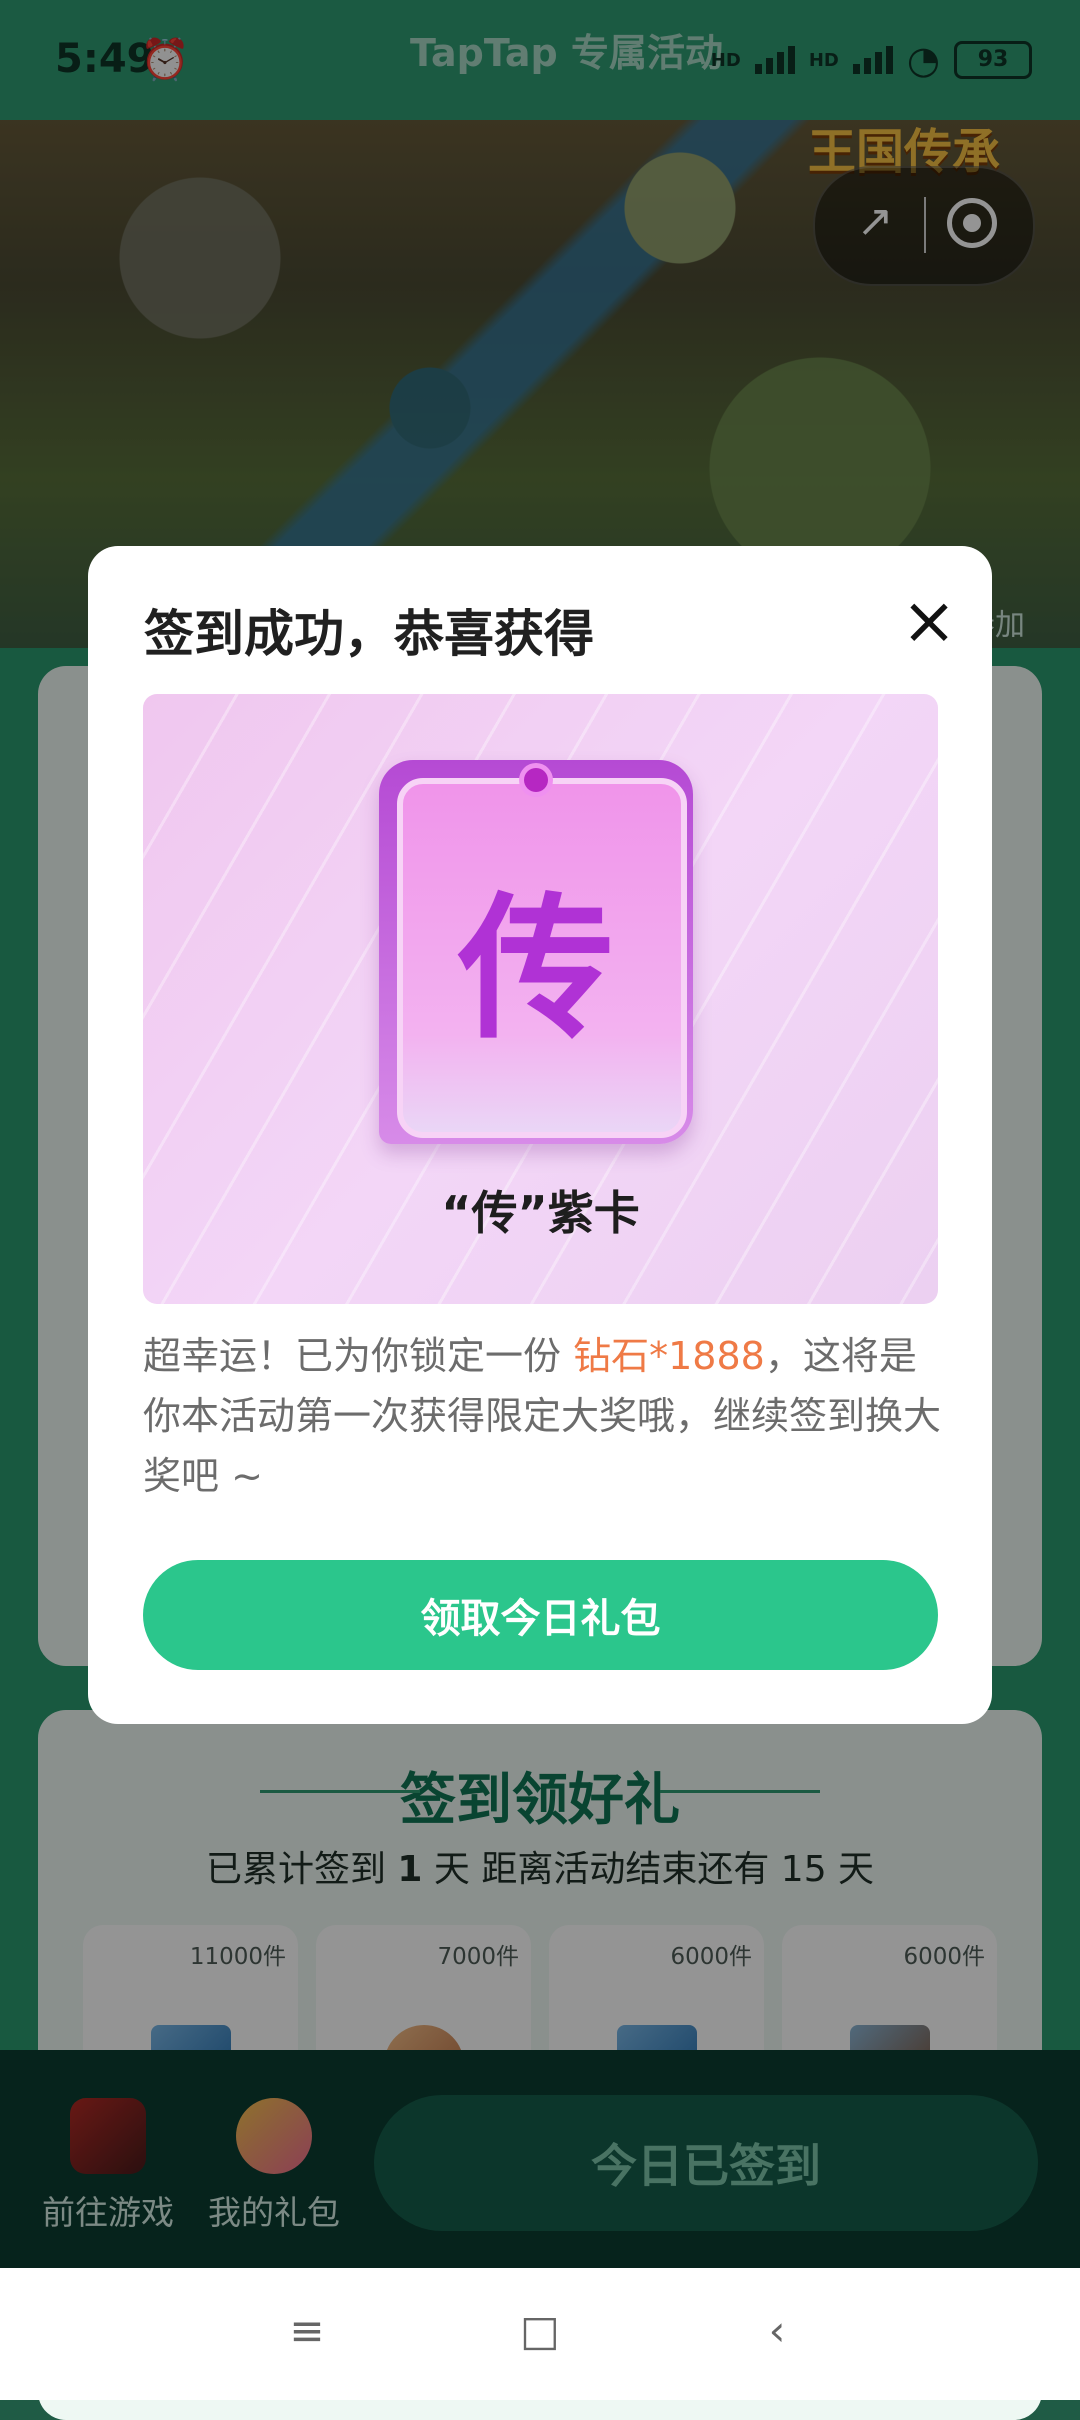  What do you see at coordinates (369, 634) in the screenshot?
I see `modal-title: 签到成功，恭喜获得` at bounding box center [369, 634].